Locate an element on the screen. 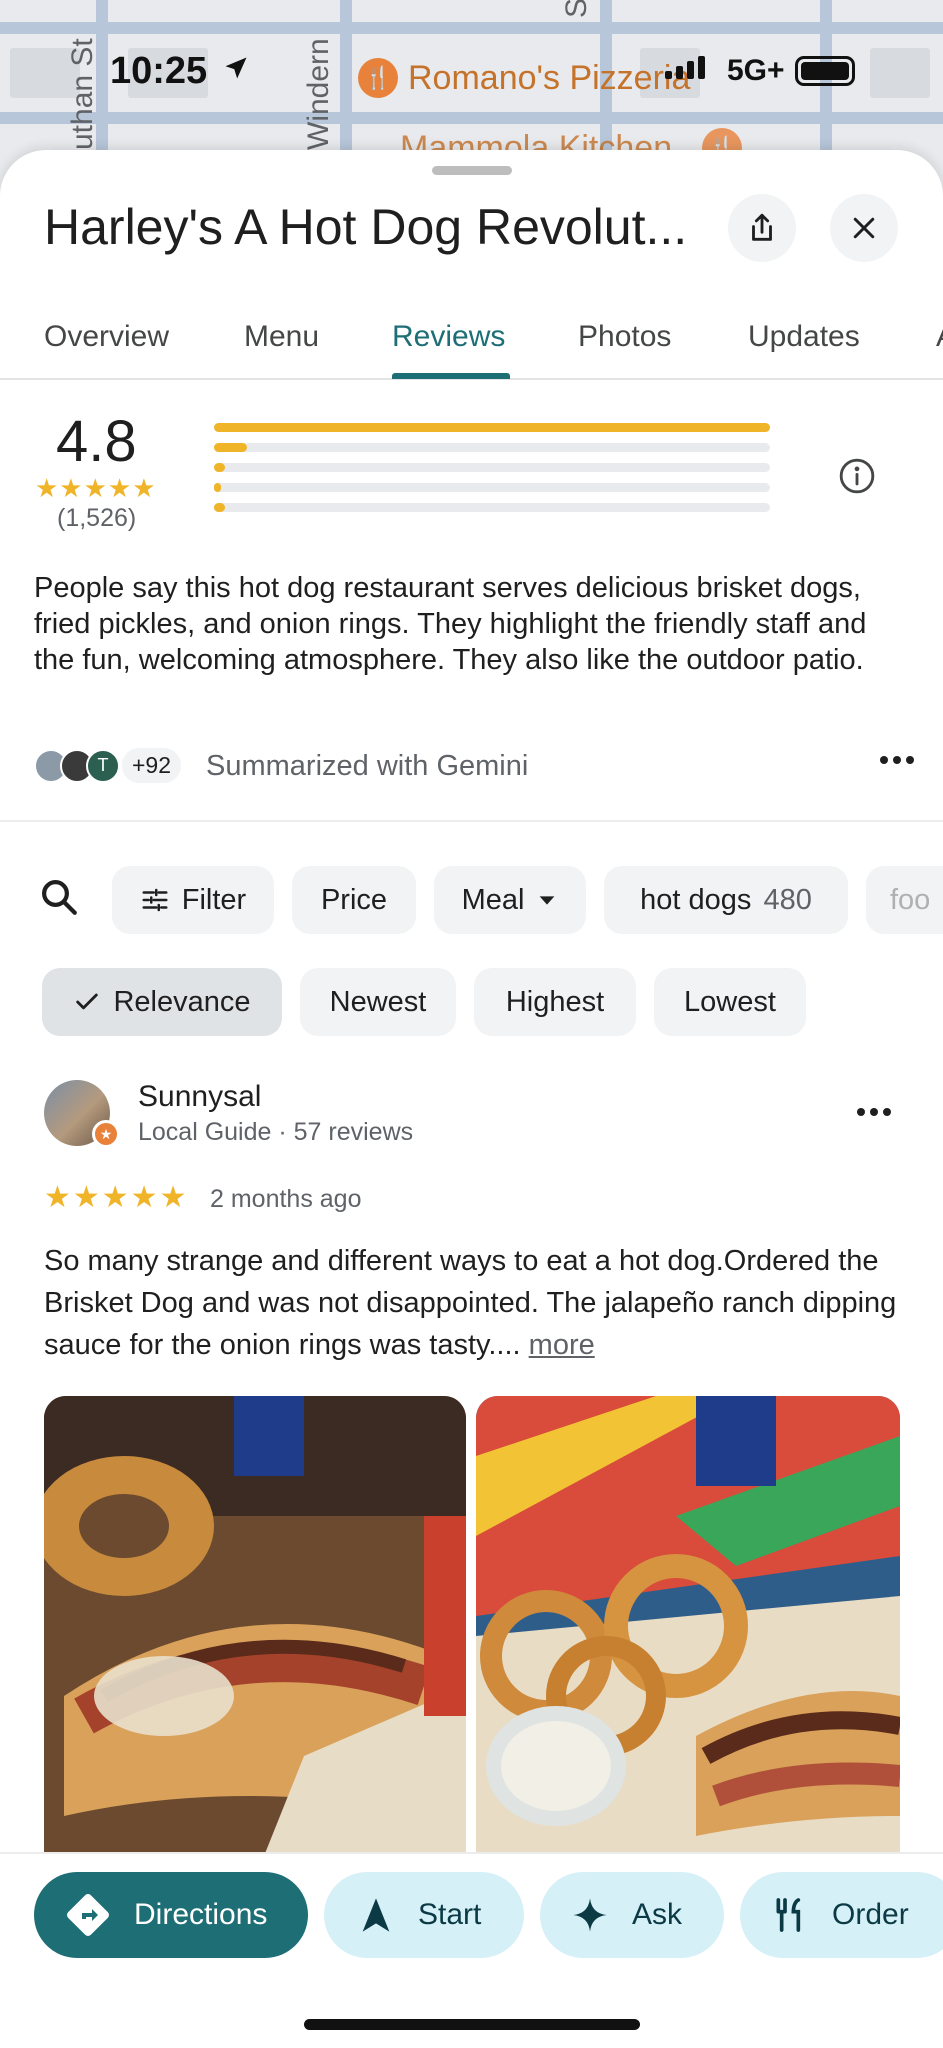 The height and width of the screenshot is (2048, 943). tab-updates: Updates is located at coordinates (804, 337).